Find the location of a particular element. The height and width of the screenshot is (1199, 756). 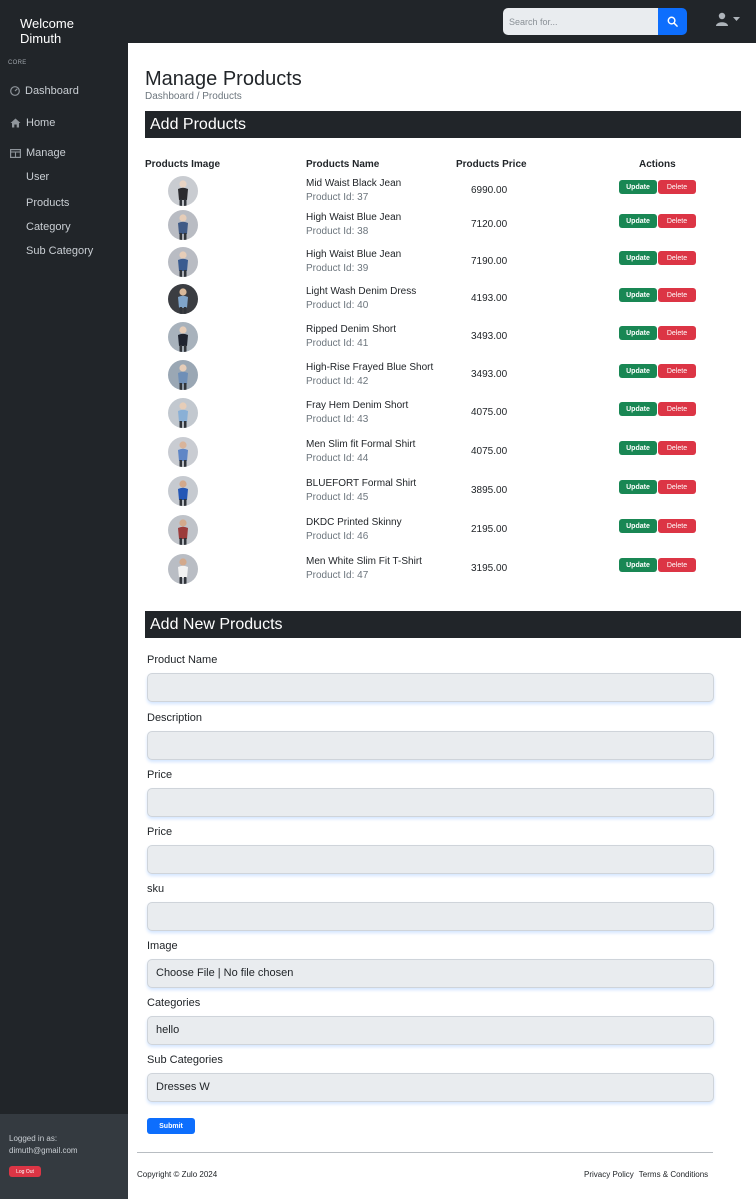

sidebar-item-home: Home is located at coordinates (32, 123).